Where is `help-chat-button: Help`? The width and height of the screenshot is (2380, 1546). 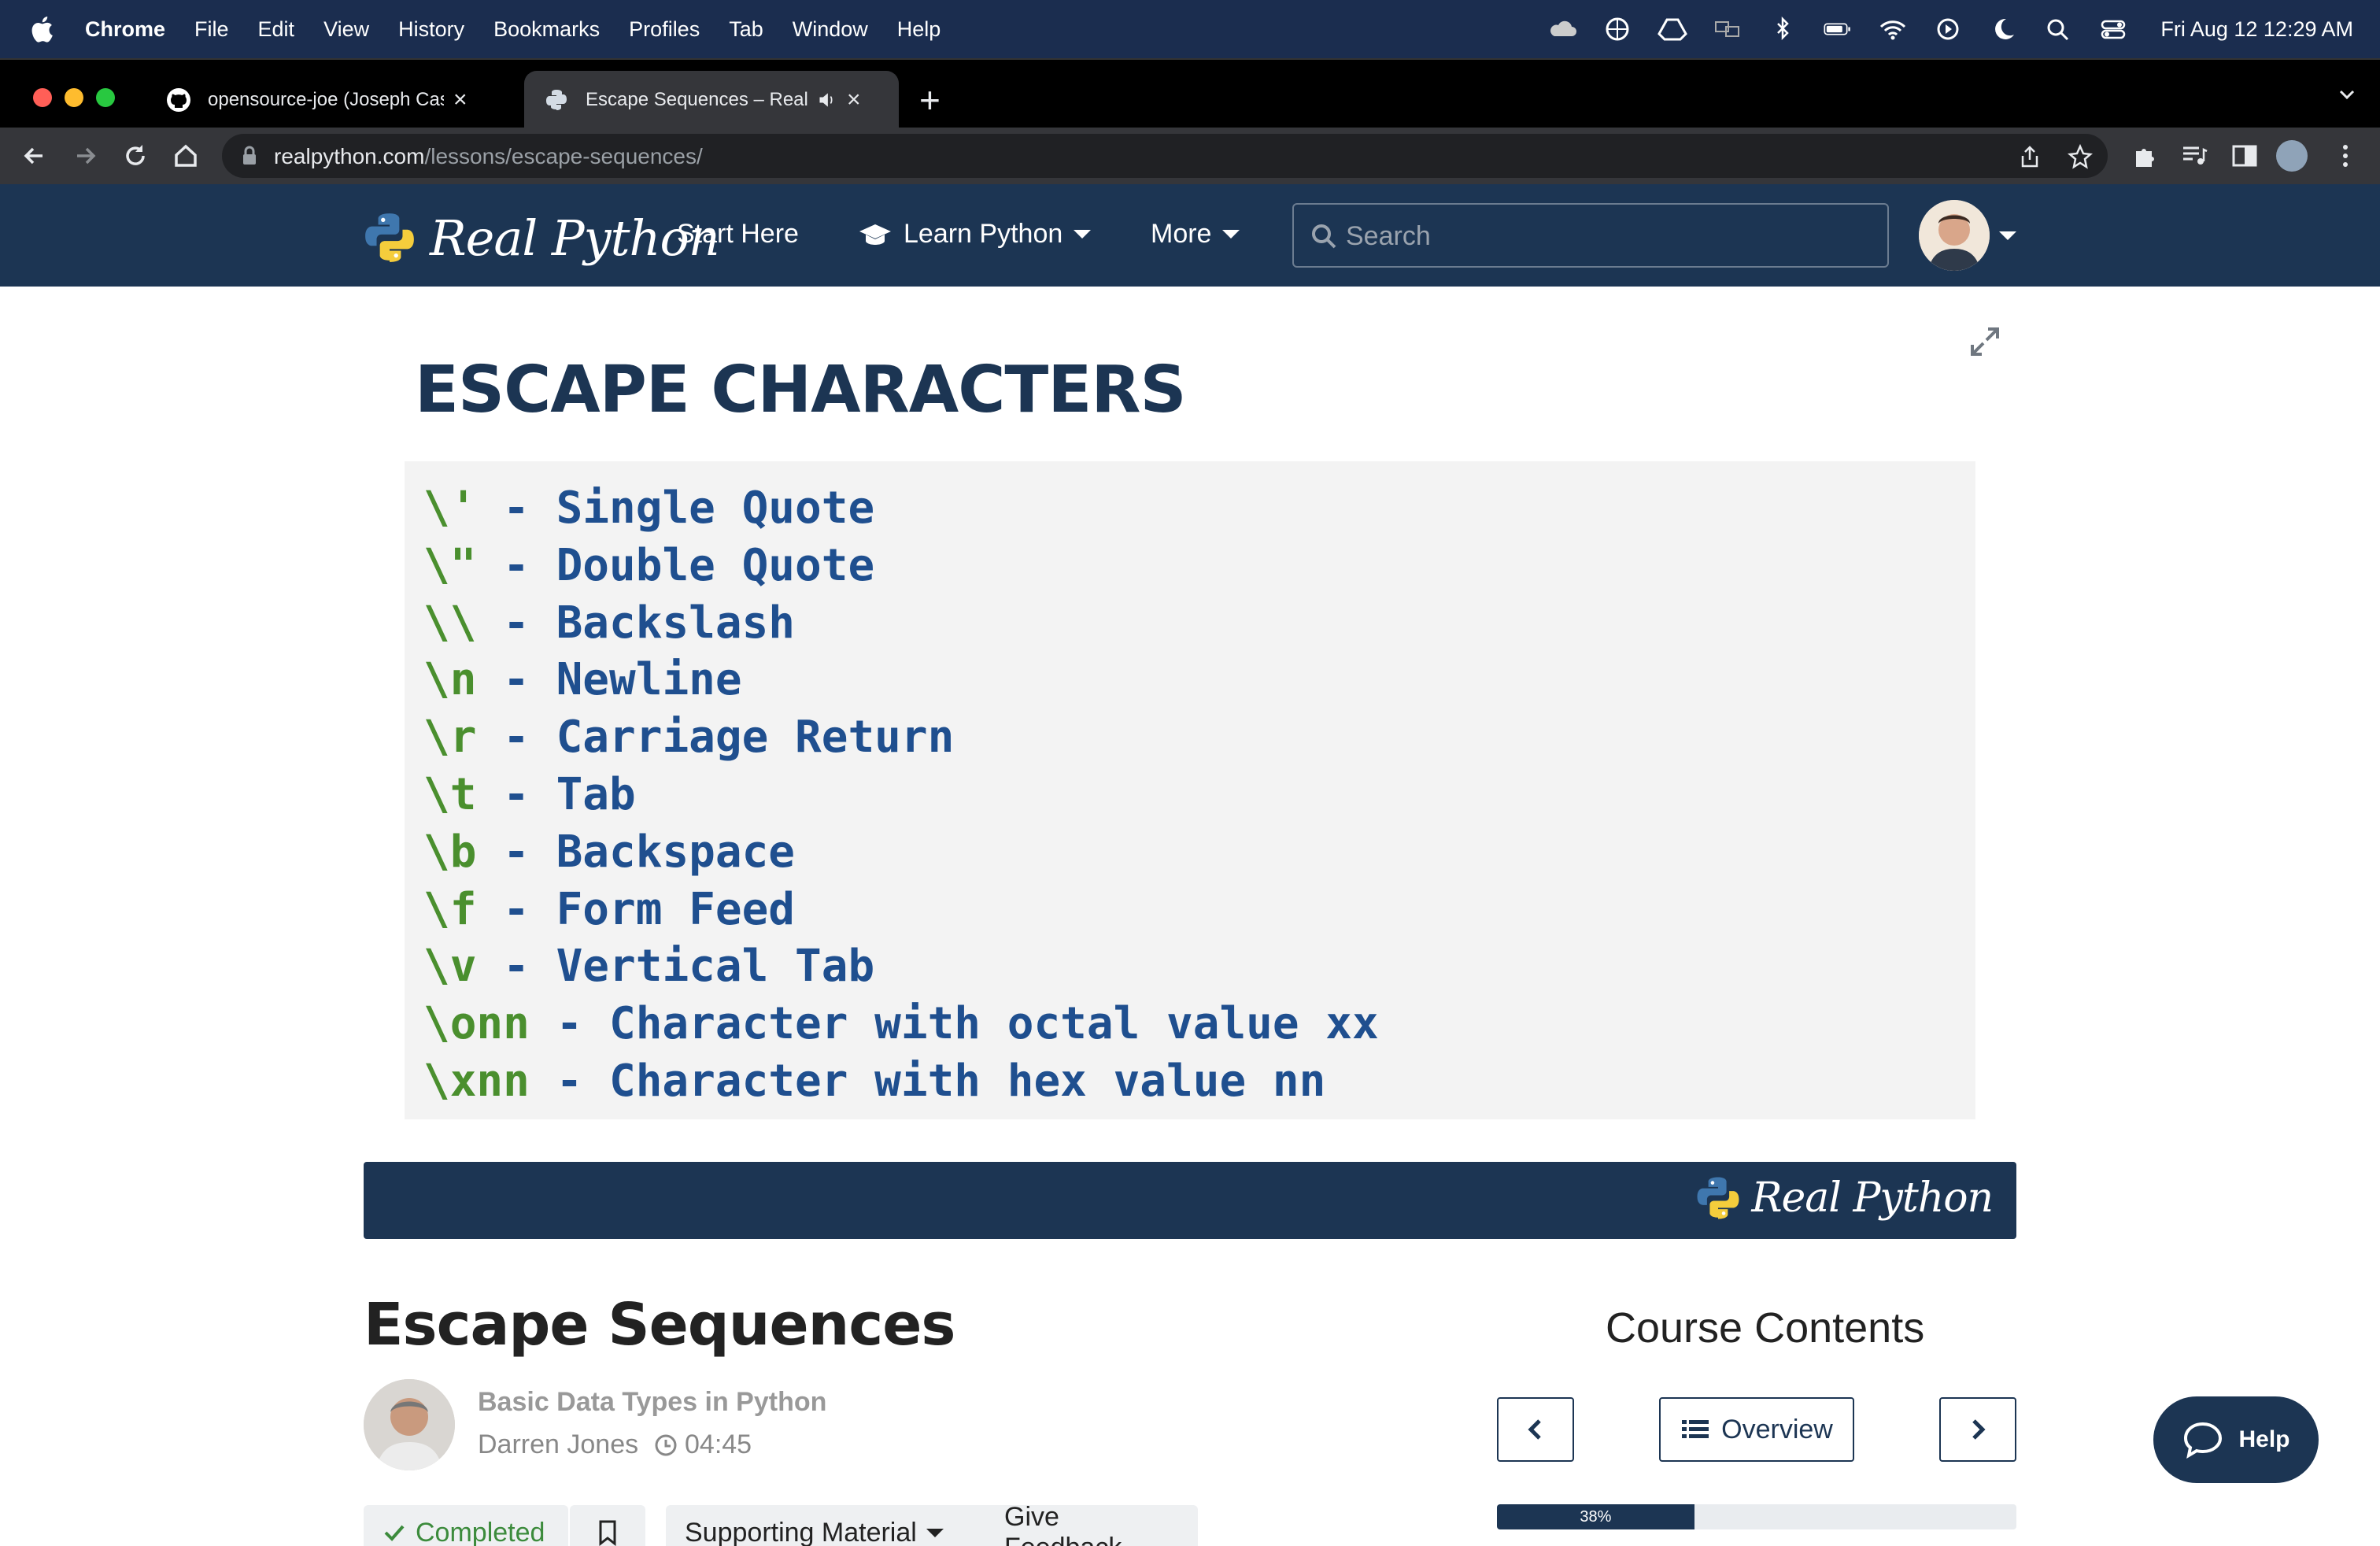 help-chat-button: Help is located at coordinates (2236, 1440).